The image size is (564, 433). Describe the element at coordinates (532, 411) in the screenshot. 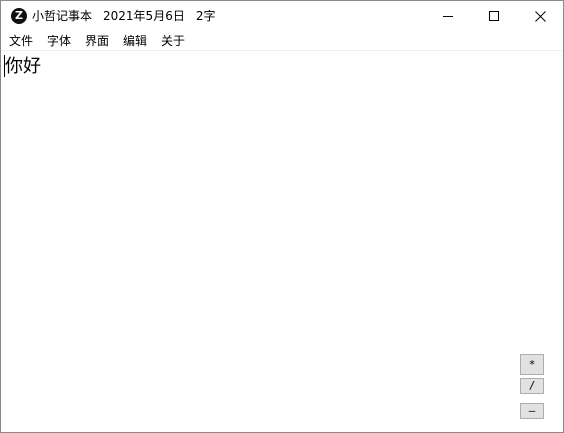

I see `minus-button: –` at that location.